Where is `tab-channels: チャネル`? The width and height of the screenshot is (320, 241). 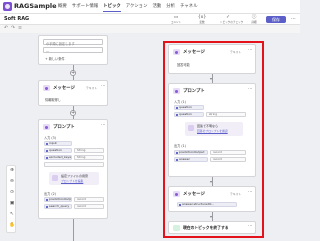
tab-channels: チャネル is located at coordinates (189, 6).